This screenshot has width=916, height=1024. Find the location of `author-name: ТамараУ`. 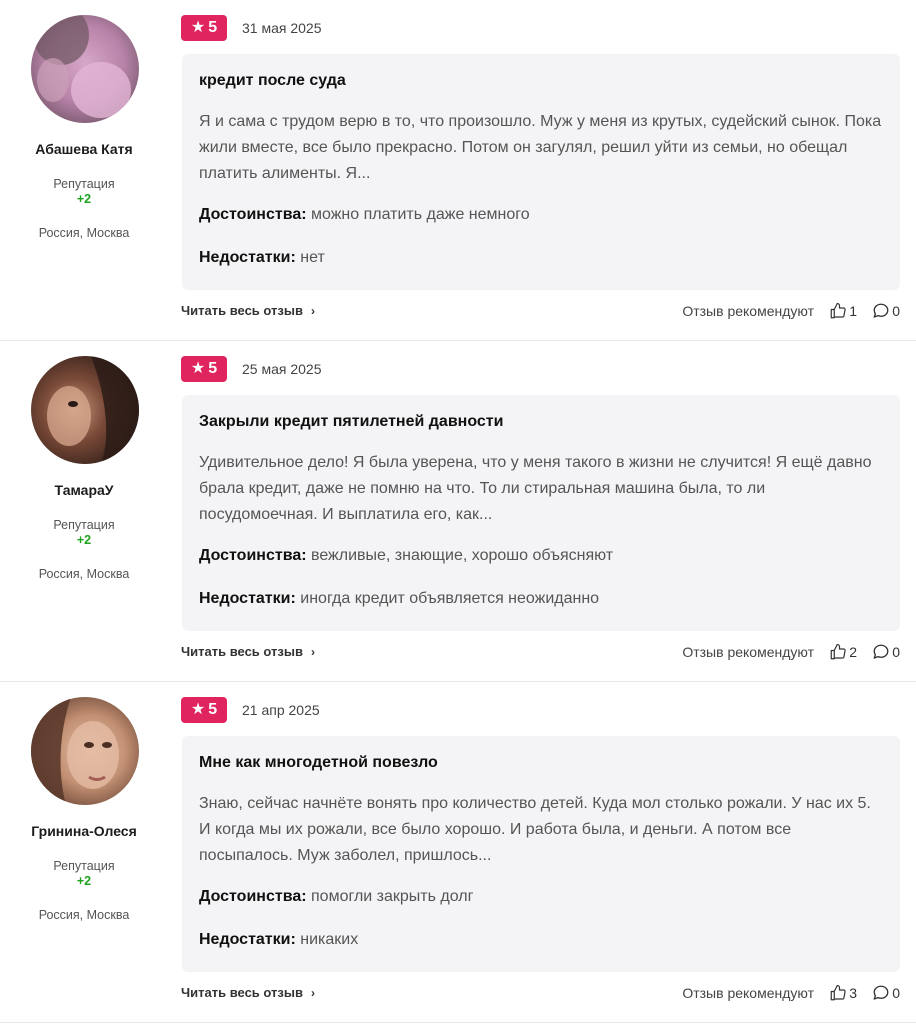

author-name: ТамараУ is located at coordinates (84, 490).